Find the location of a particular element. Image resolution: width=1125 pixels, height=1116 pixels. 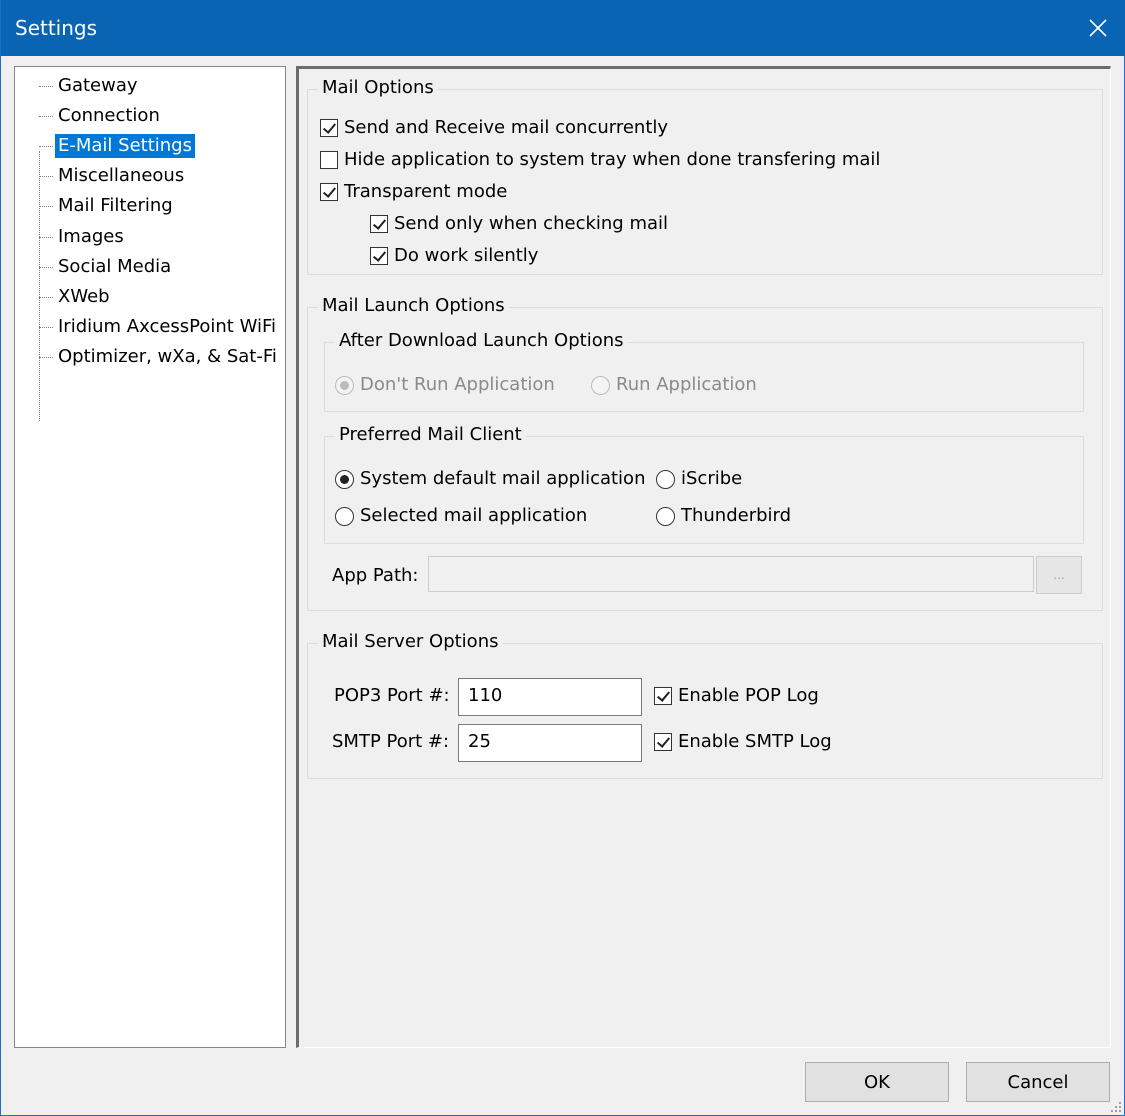

system-default-mail-radio: System default mail application is located at coordinates (490, 479).